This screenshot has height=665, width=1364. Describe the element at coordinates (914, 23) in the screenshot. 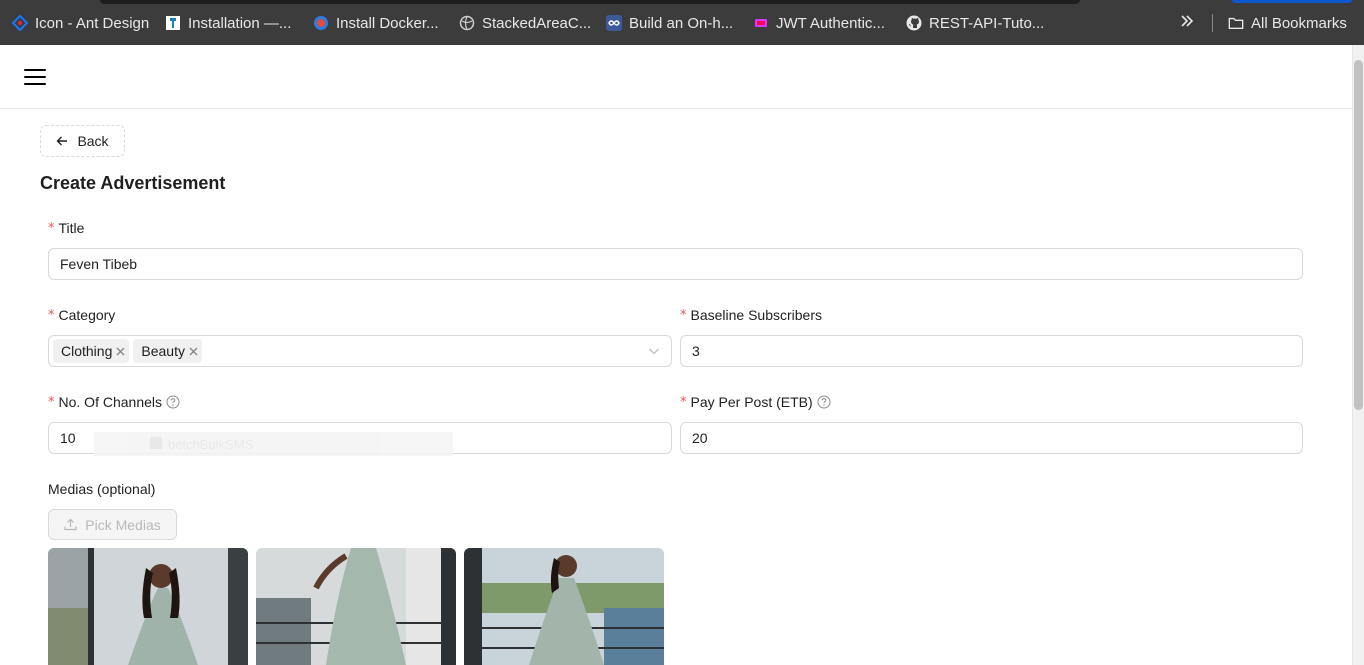

I see `github-icon` at that location.